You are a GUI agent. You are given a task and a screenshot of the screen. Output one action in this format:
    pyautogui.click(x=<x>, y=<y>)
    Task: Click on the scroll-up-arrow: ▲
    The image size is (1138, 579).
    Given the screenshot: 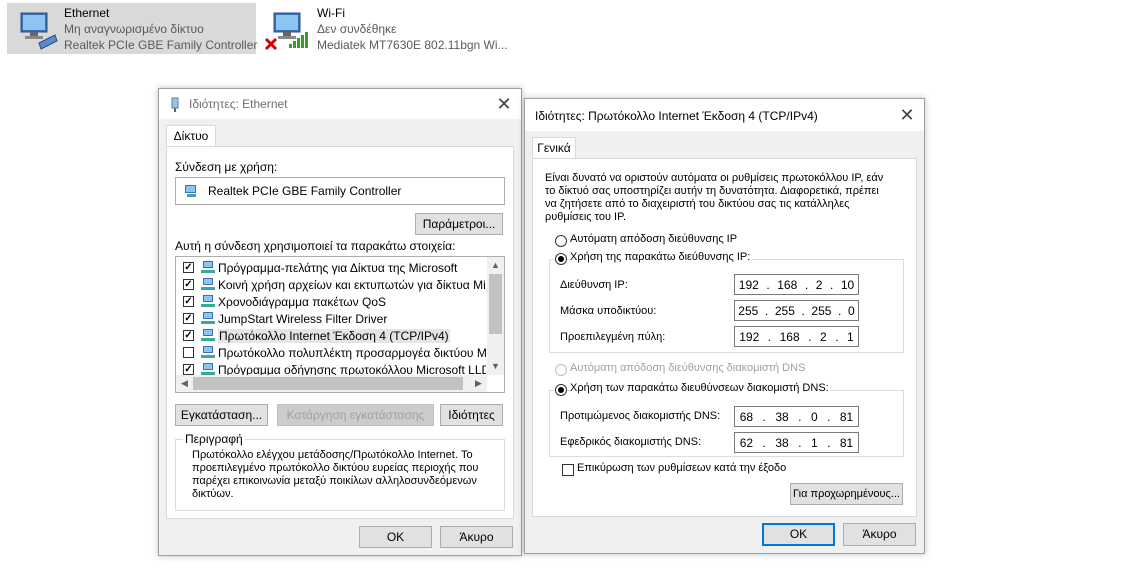 What is the action you would take?
    pyautogui.click(x=495, y=265)
    